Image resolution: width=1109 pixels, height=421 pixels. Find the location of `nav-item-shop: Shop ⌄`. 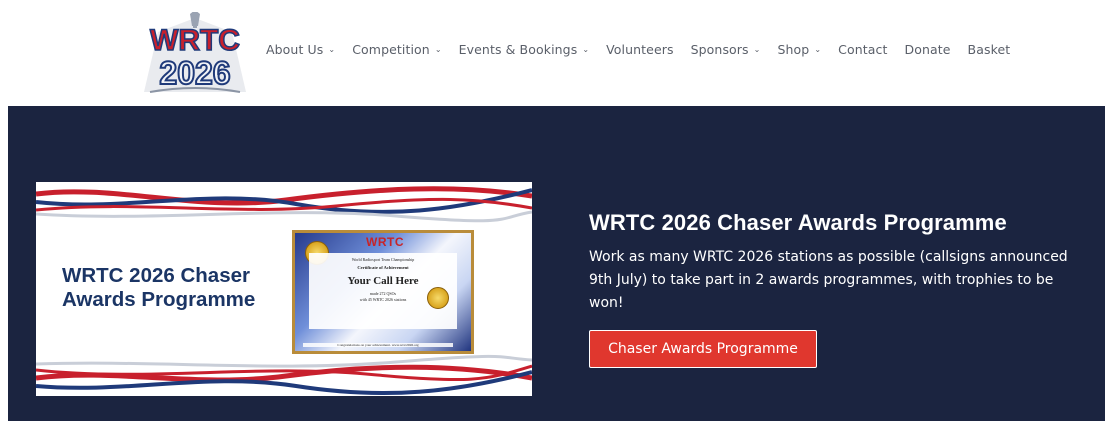

nav-item-shop: Shop ⌄ is located at coordinates (799, 49).